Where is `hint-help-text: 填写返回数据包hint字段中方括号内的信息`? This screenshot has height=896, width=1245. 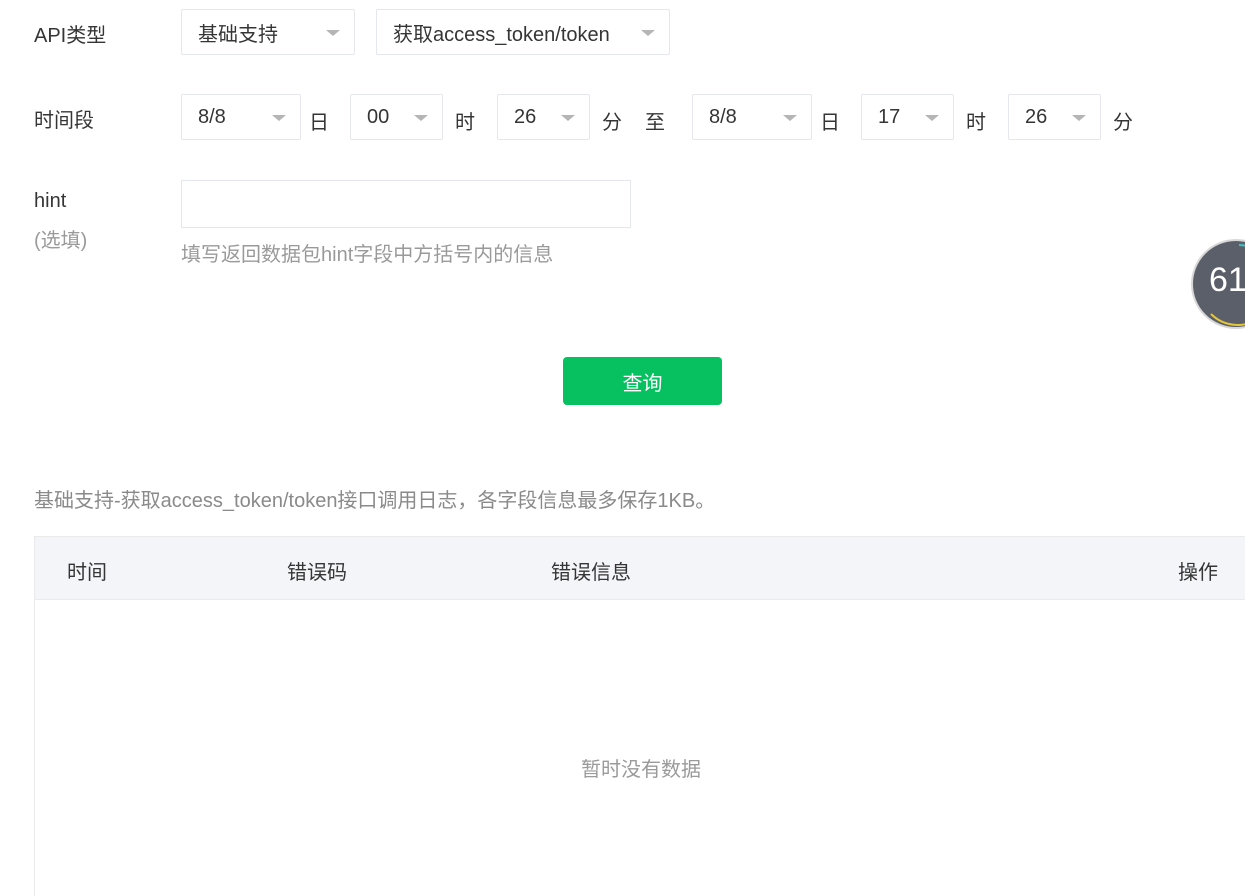 hint-help-text: 填写返回数据包hint字段中方括号内的信息 is located at coordinates (367, 255).